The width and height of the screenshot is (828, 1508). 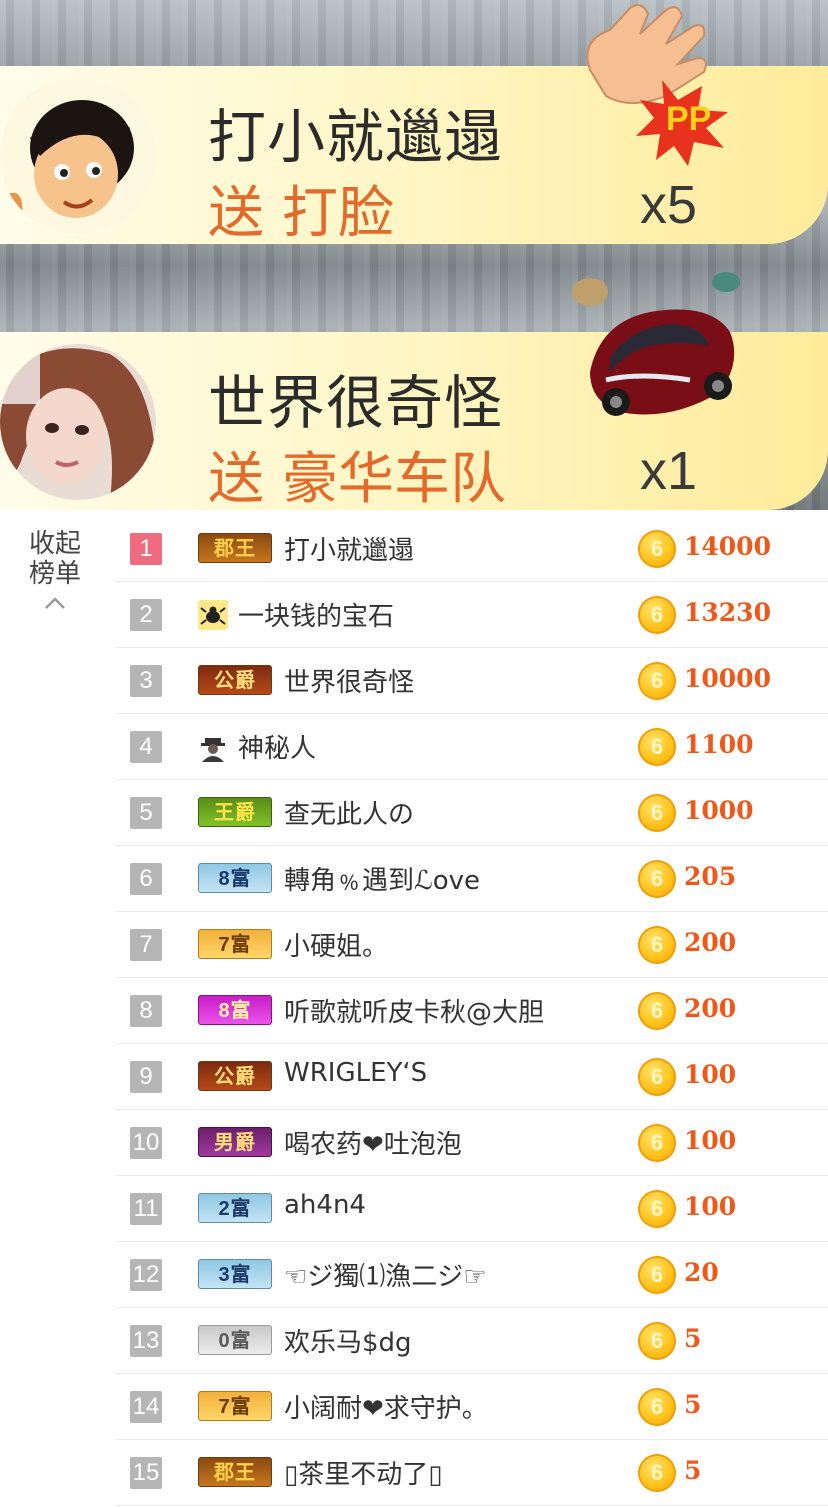 I want to click on gift-amount: 200, so click(x=710, y=1008).